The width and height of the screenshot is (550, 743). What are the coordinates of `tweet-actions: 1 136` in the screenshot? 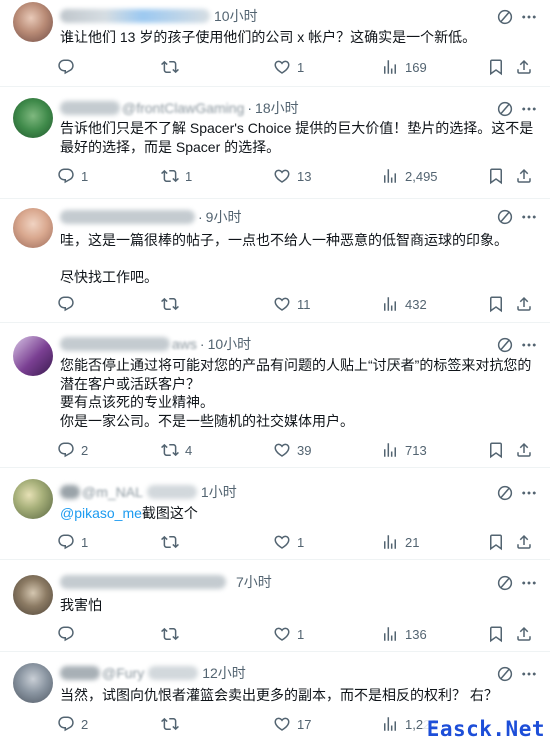 It's located at (299, 634).